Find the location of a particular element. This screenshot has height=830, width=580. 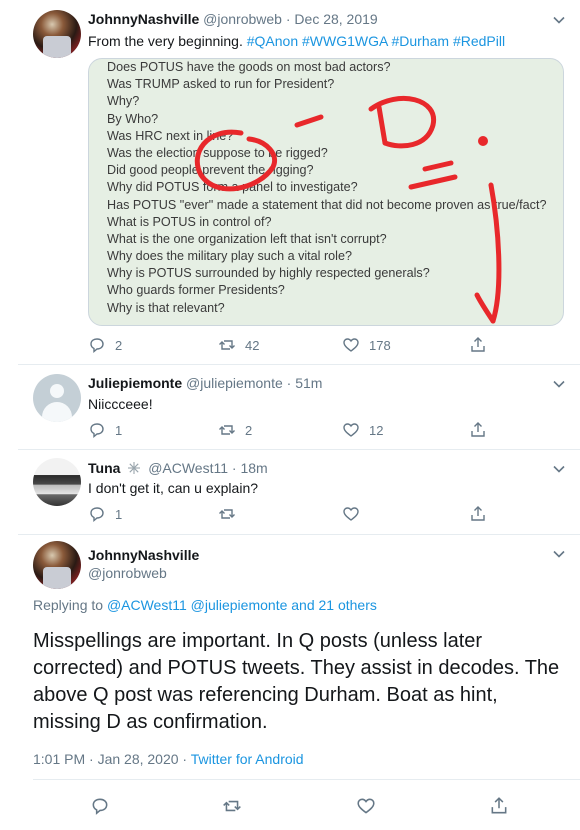

retweet-count: 2 is located at coordinates (249, 430).